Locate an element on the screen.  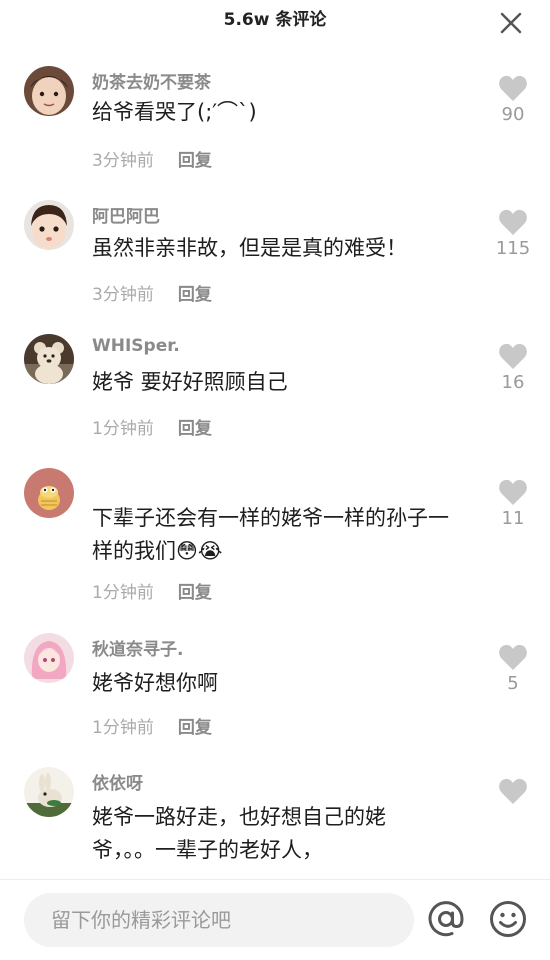
comment-count-title: 5.6w 条评论 is located at coordinates (275, 20).